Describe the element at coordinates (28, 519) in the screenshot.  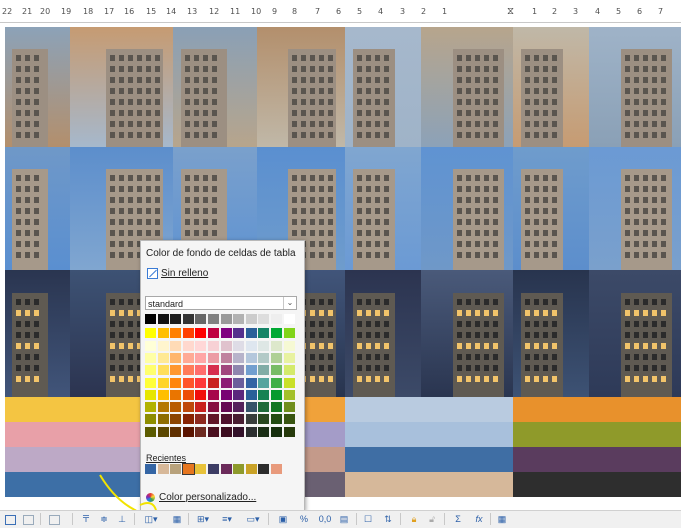
I see `merge-cells-icon` at that location.